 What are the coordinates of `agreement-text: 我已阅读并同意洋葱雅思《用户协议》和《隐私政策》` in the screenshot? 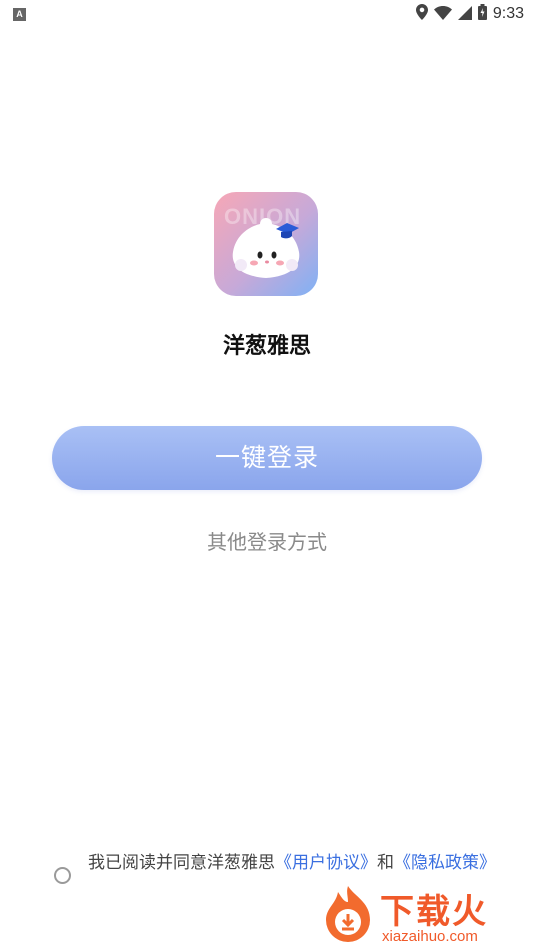 It's located at (298, 863).